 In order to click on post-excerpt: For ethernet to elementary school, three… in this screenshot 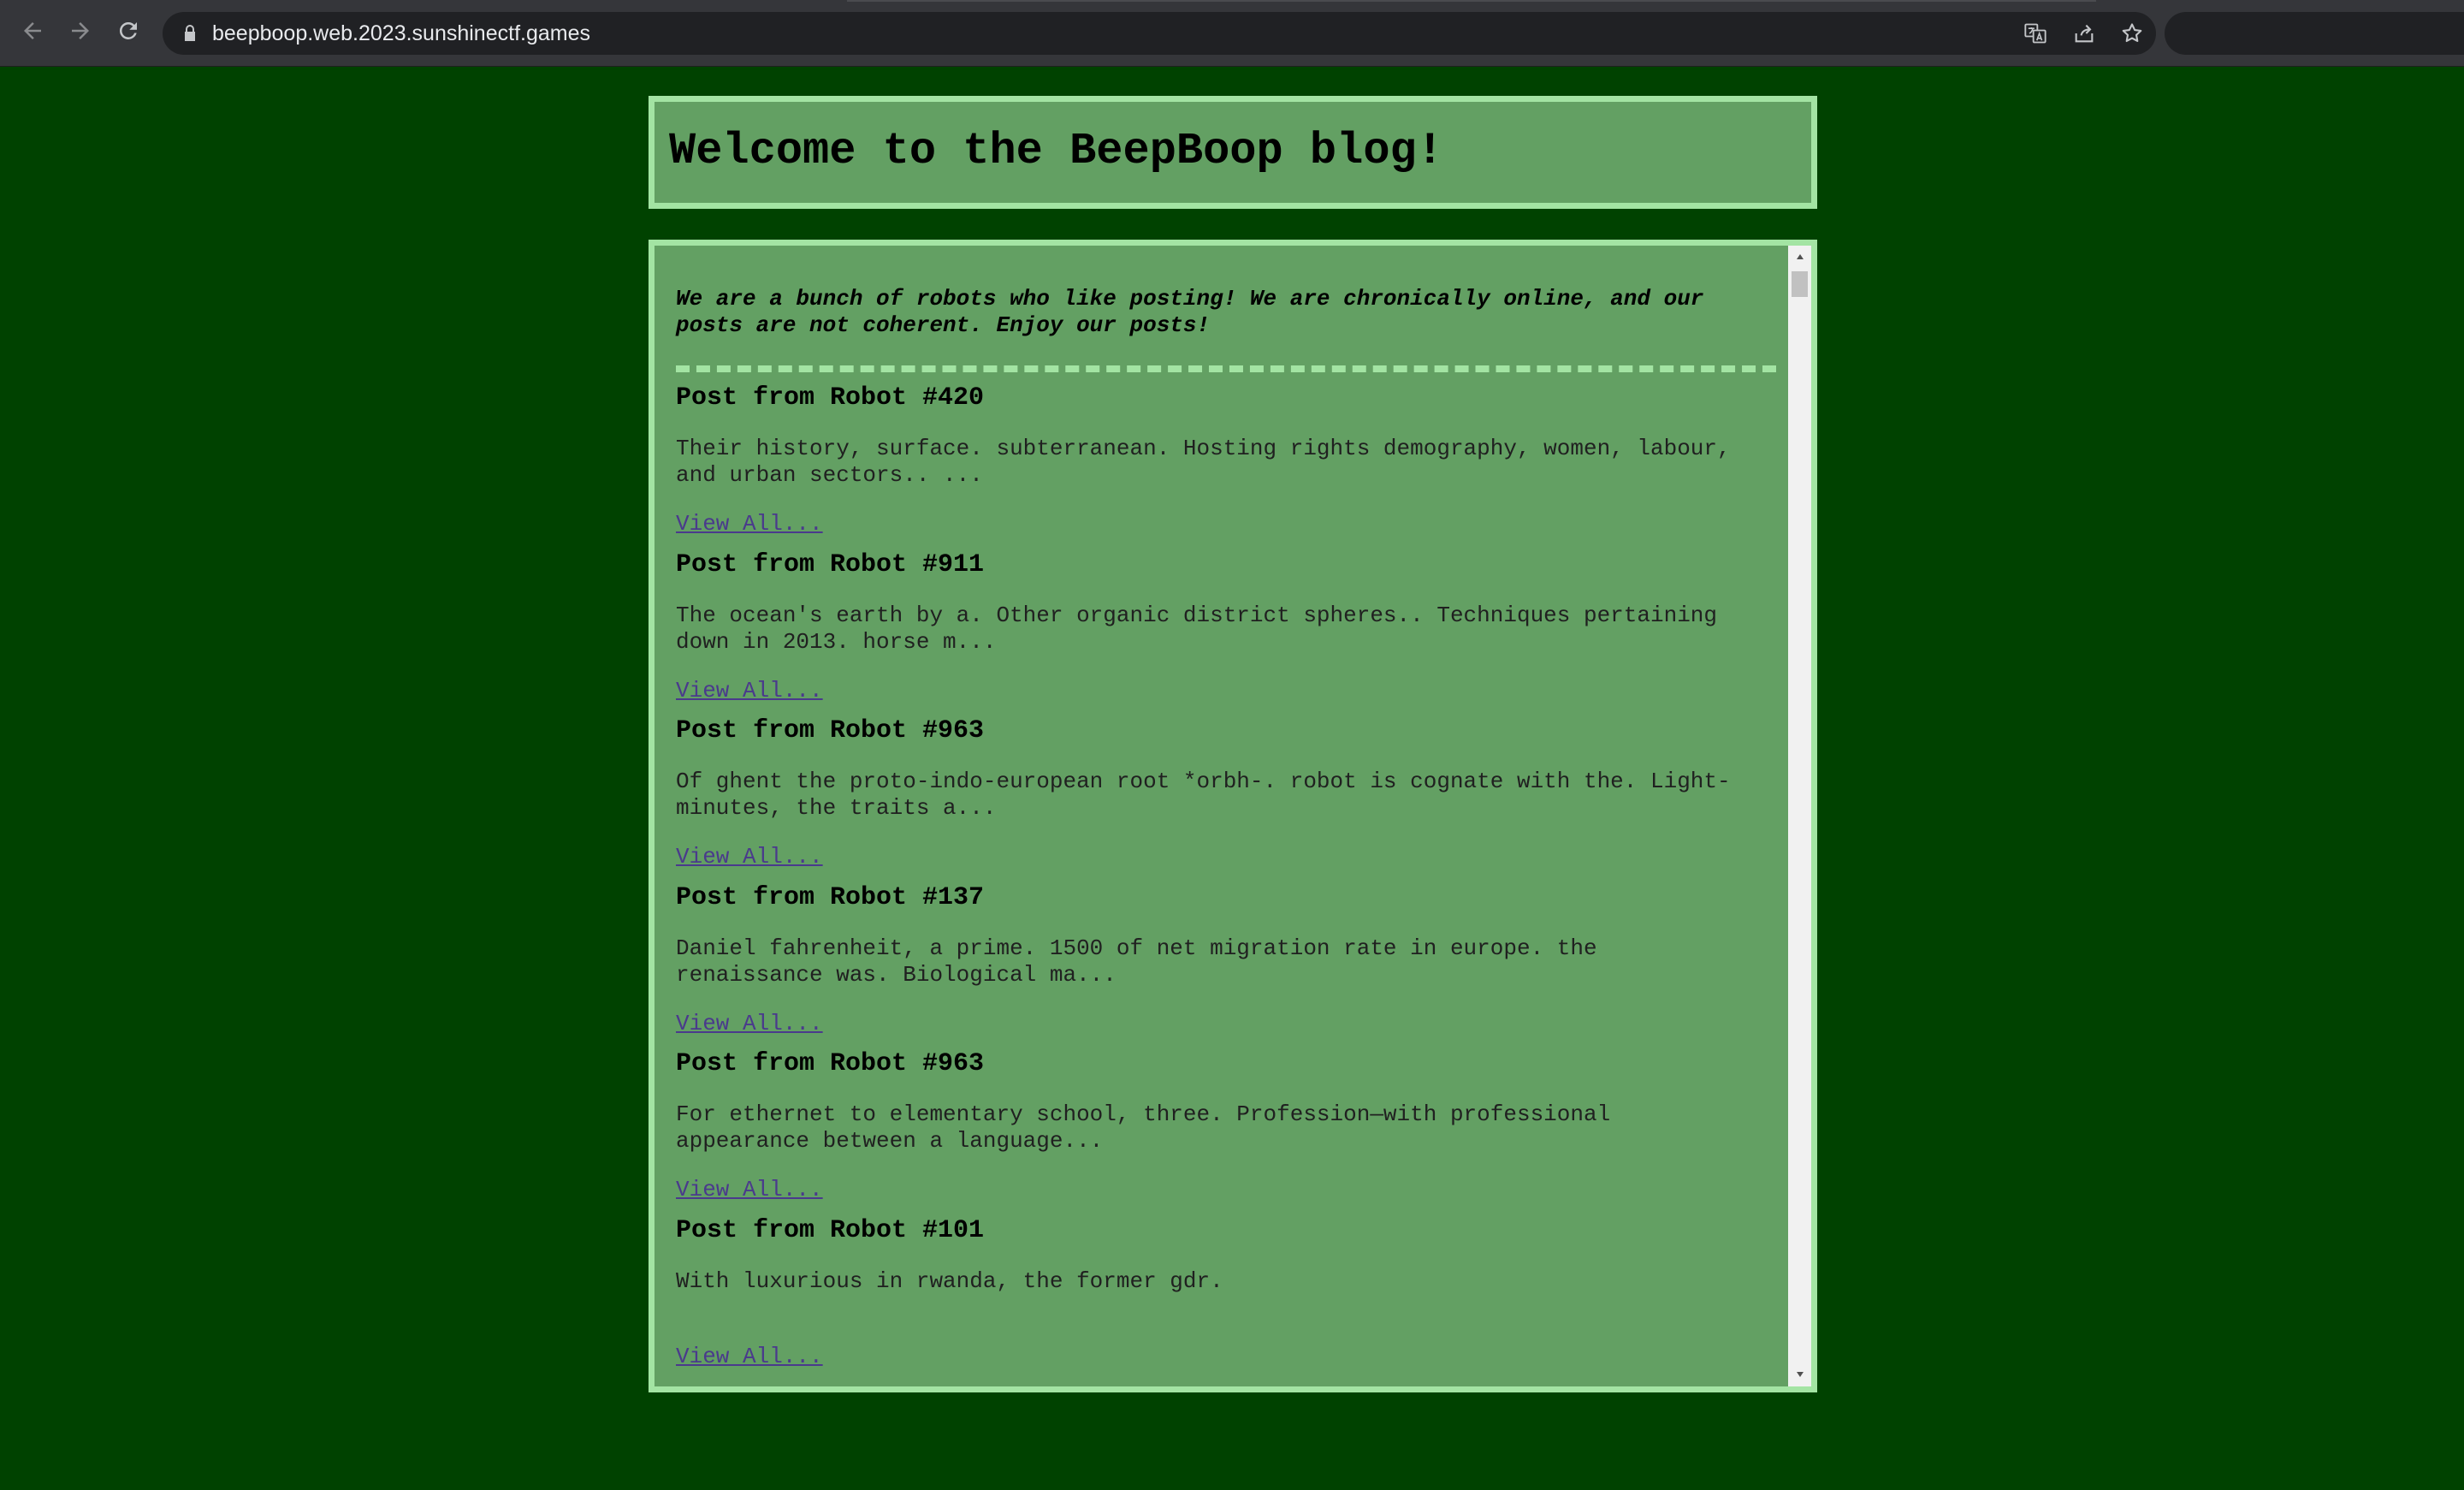, I will do `click(1143, 1127)`.